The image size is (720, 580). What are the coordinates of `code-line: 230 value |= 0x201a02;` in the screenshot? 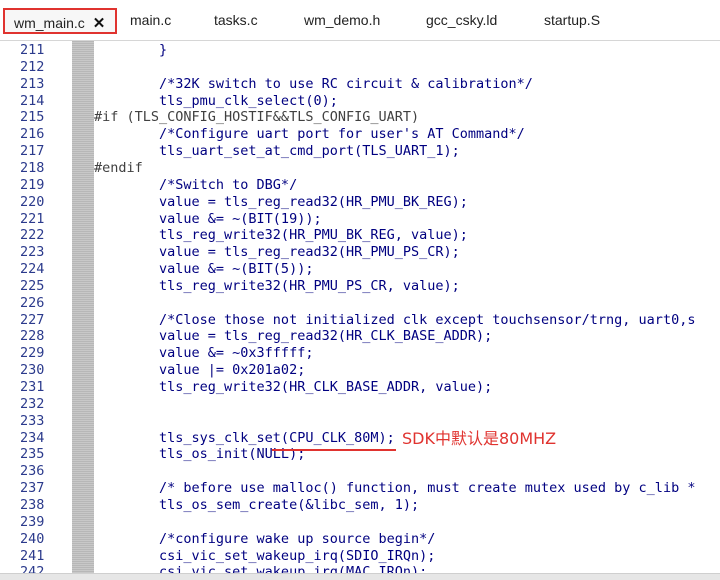 It's located at (360, 370).